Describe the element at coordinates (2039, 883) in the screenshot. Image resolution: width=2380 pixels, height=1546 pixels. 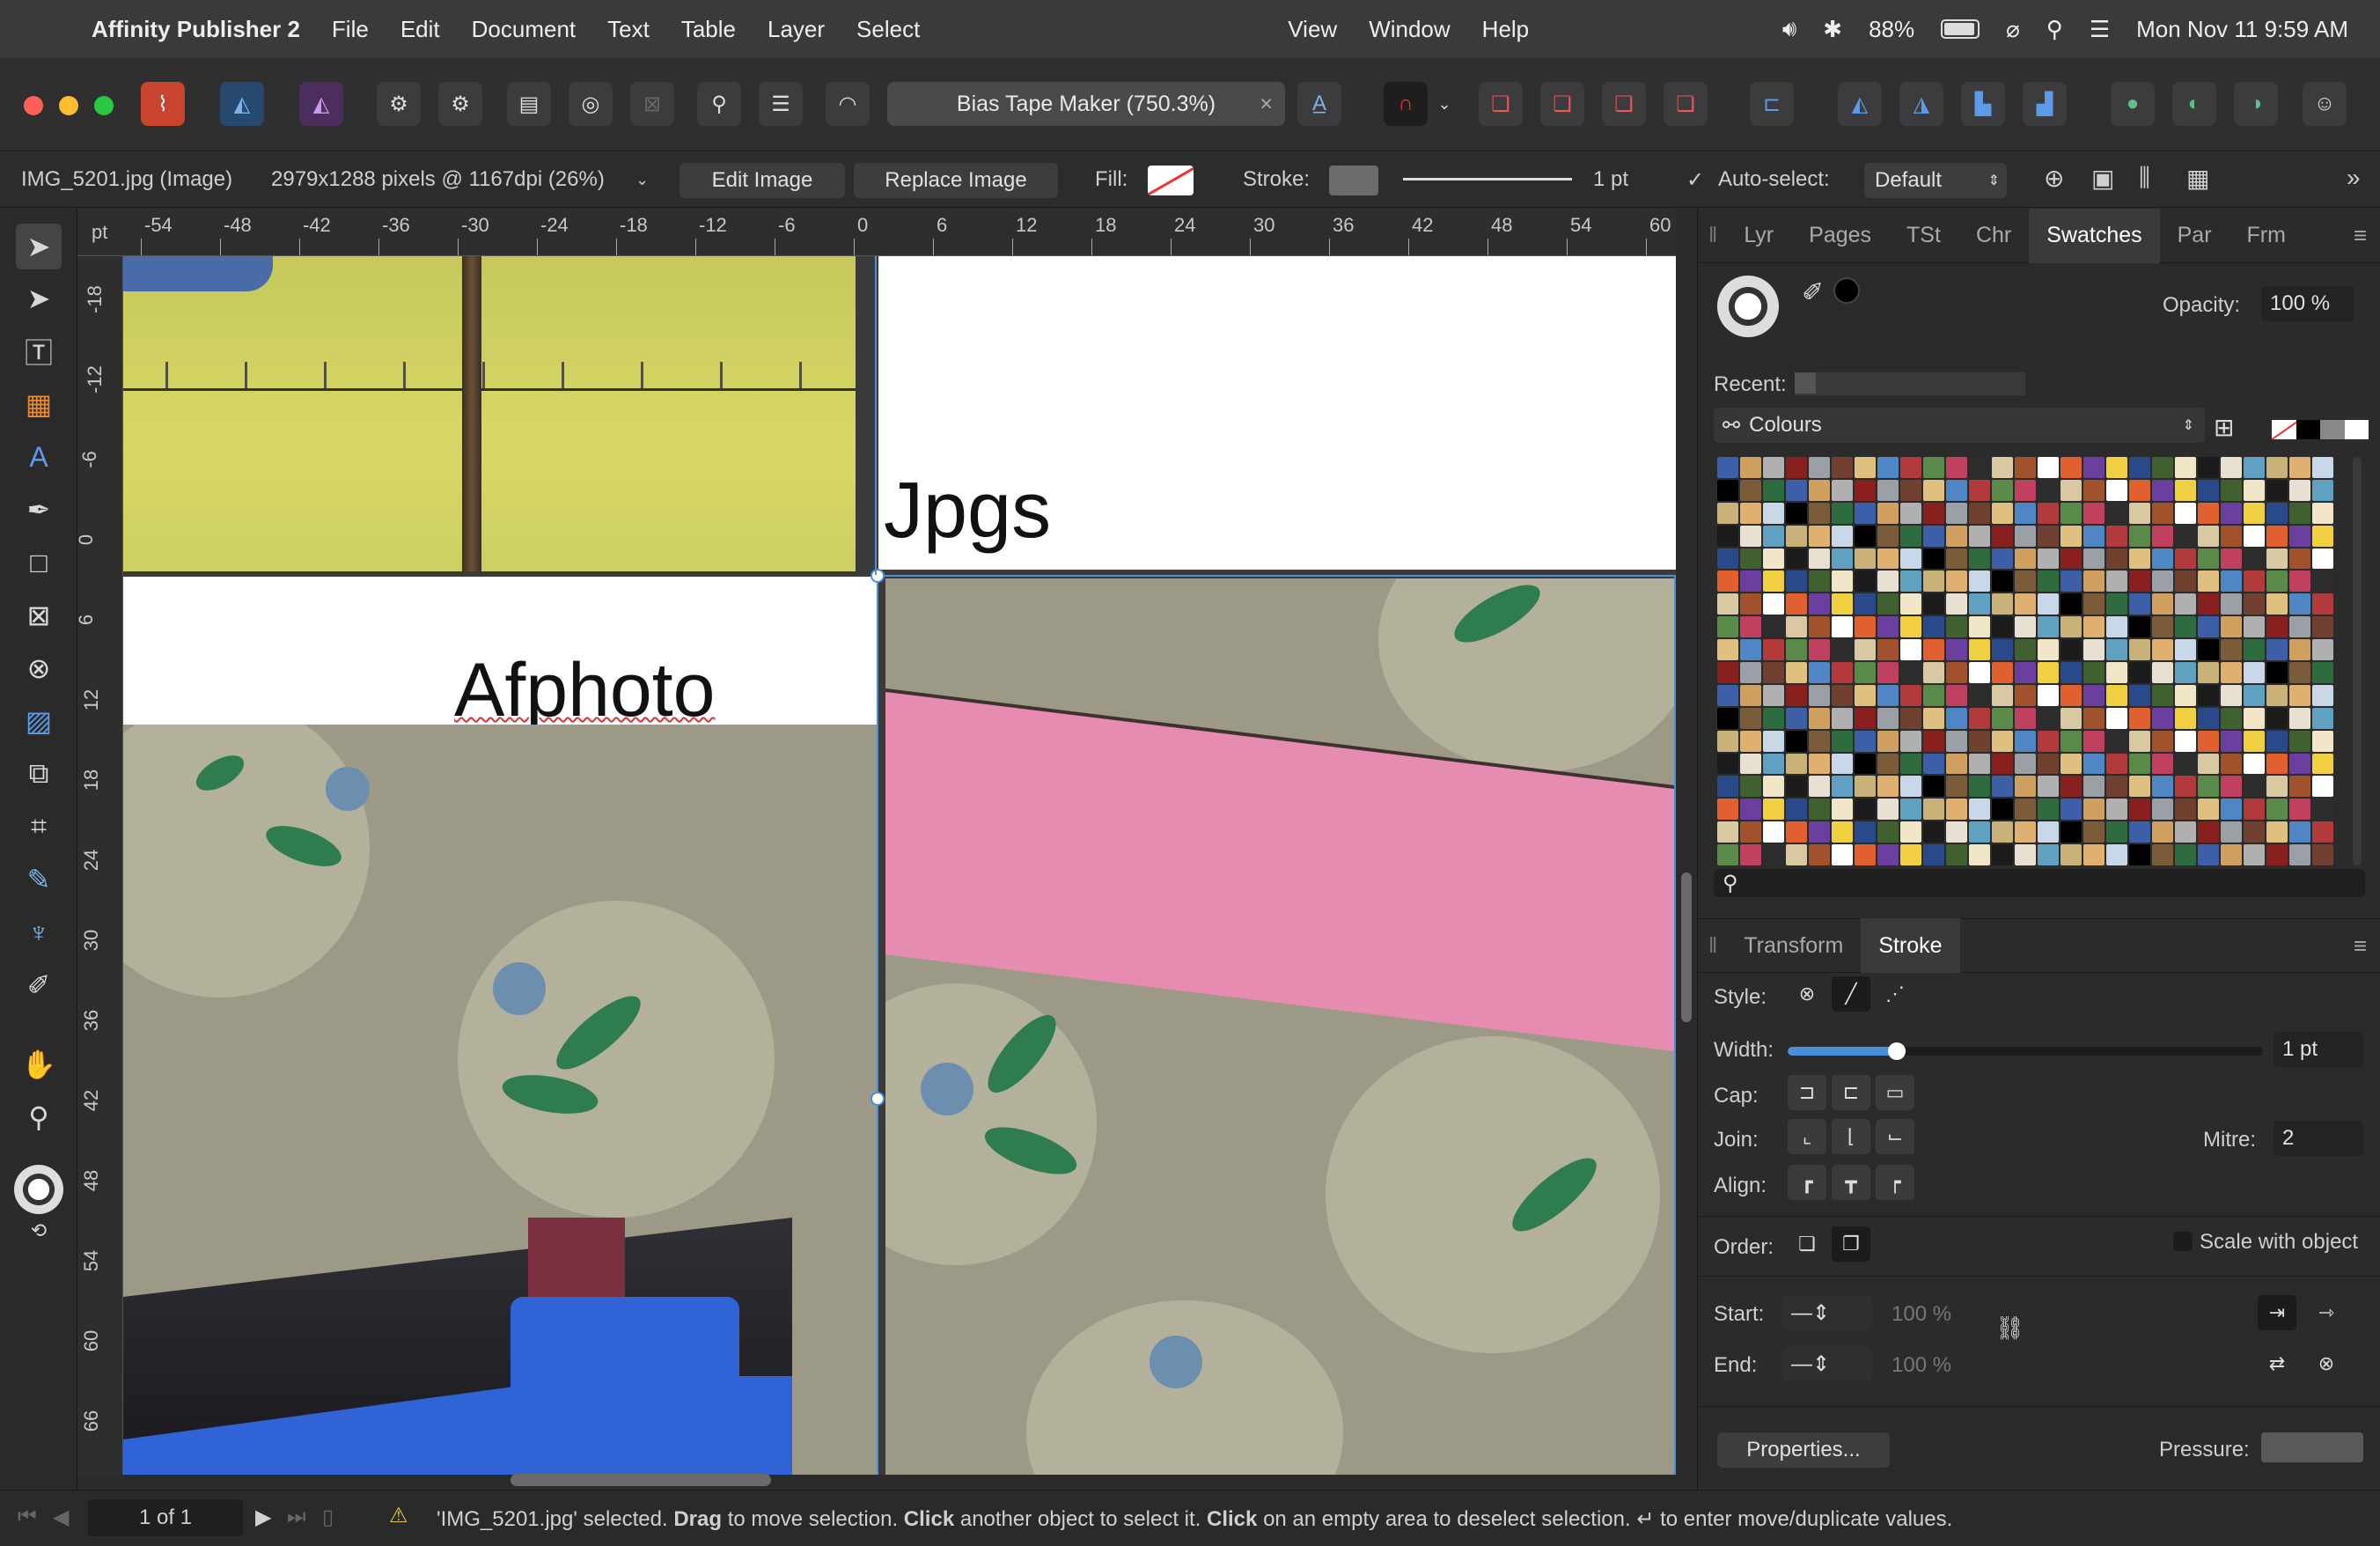
I see `swatch-search-field: ⚲` at that location.